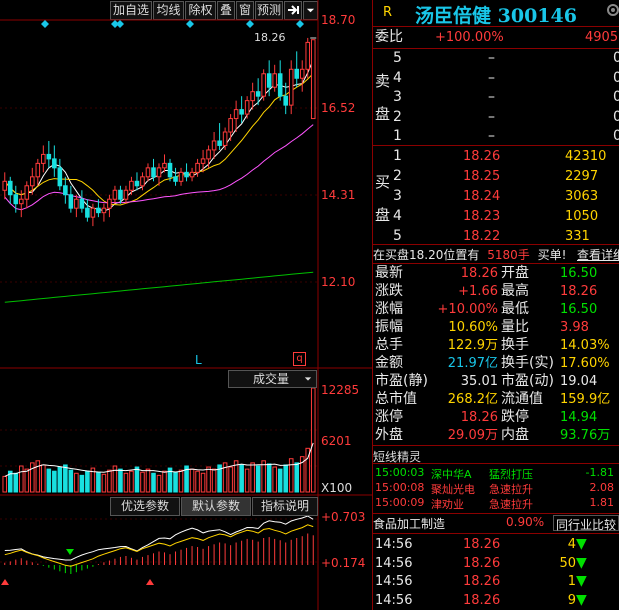 This screenshot has width=619, height=610. What do you see at coordinates (397, 176) in the screenshot?
I see `level-number: 2` at bounding box center [397, 176].